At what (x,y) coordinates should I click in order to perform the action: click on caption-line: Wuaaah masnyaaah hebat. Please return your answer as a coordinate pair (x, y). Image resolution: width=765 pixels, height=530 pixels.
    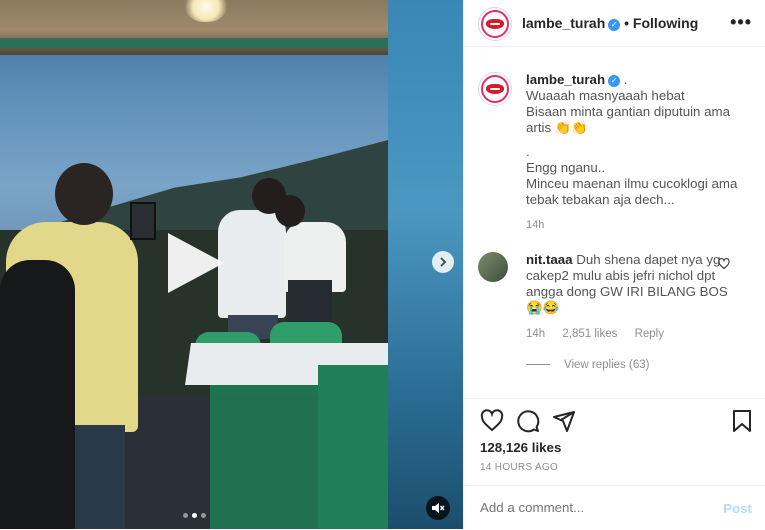
    Looking at the image, I should click on (605, 95).